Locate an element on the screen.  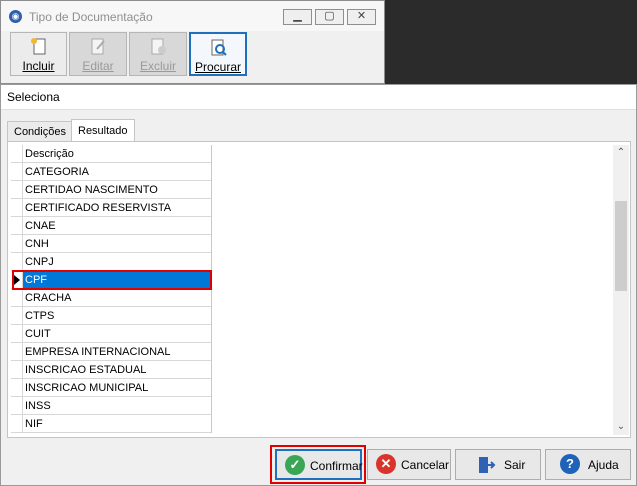
edit-document-icon is located at coordinates (98, 46).